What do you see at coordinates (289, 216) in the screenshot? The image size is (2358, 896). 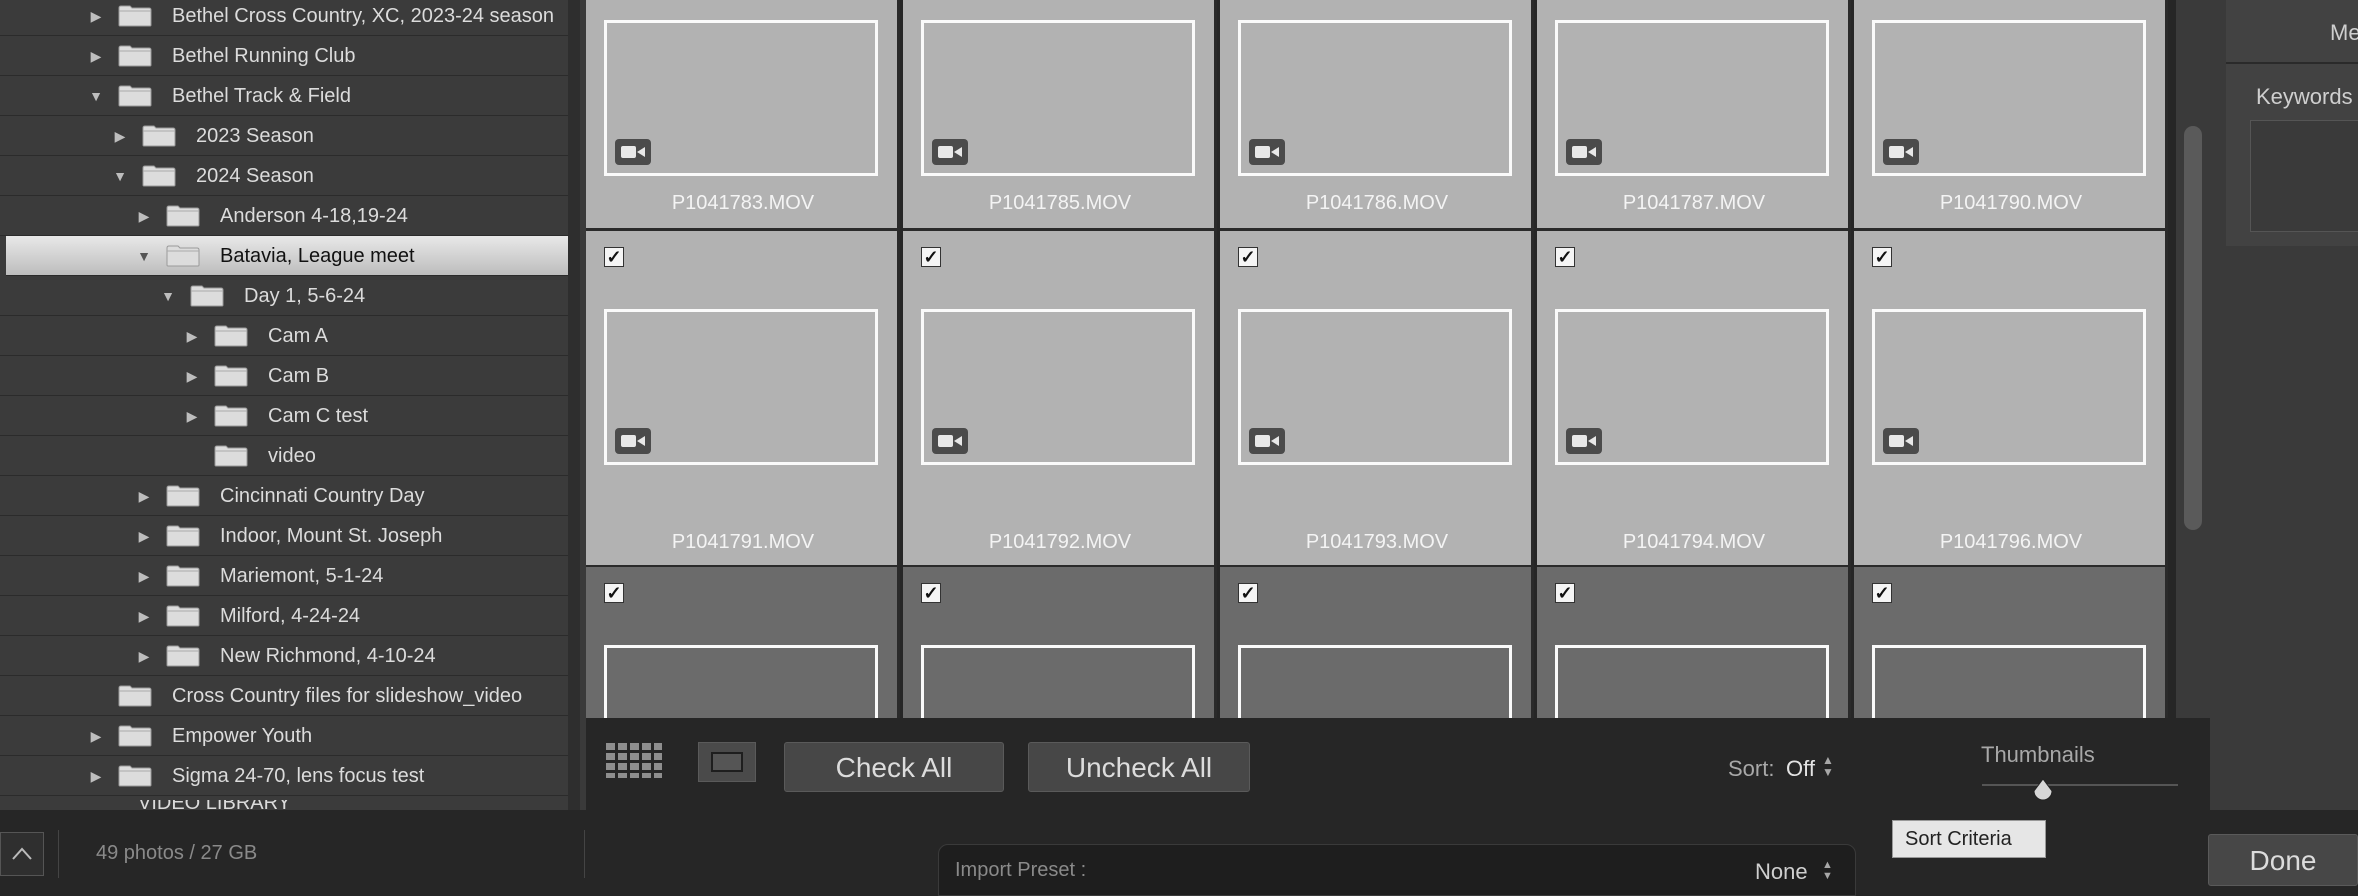 I see `folder-row: ▶ Anderson 4-18,19-24` at bounding box center [289, 216].